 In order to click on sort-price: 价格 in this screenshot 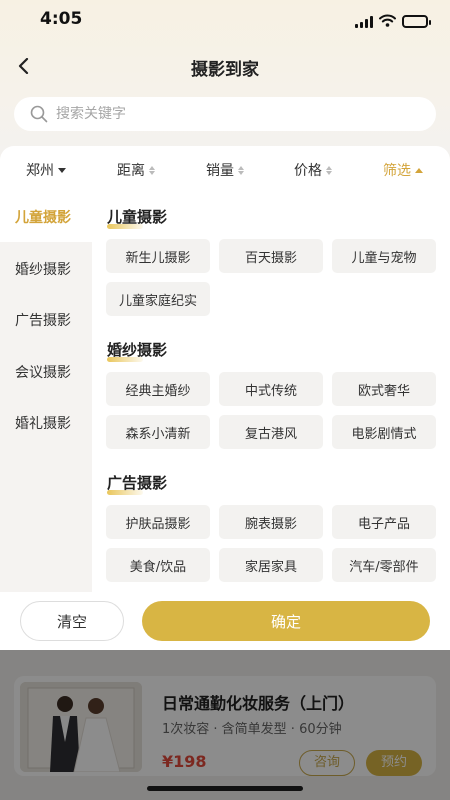, I will do `click(313, 170)`.